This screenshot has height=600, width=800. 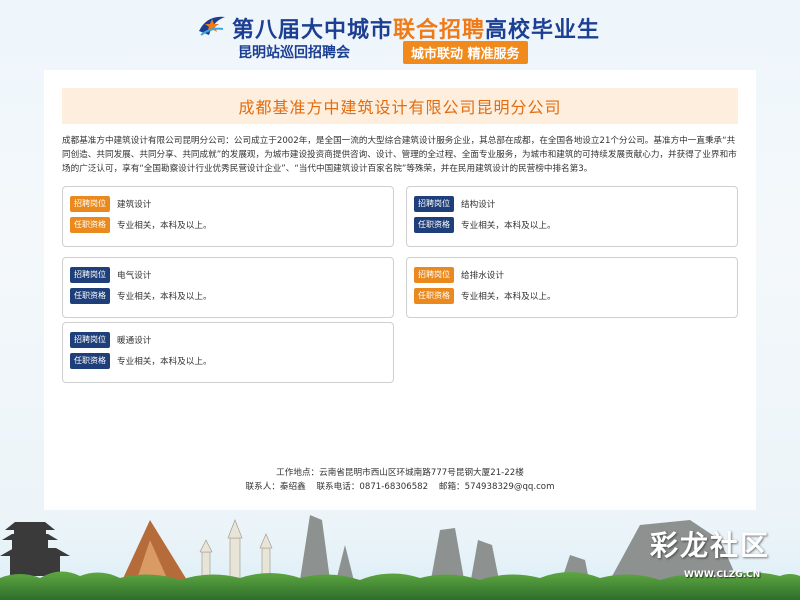 What do you see at coordinates (722, 575) in the screenshot?
I see `watermark-url: WWW.CLZG.CN` at bounding box center [722, 575].